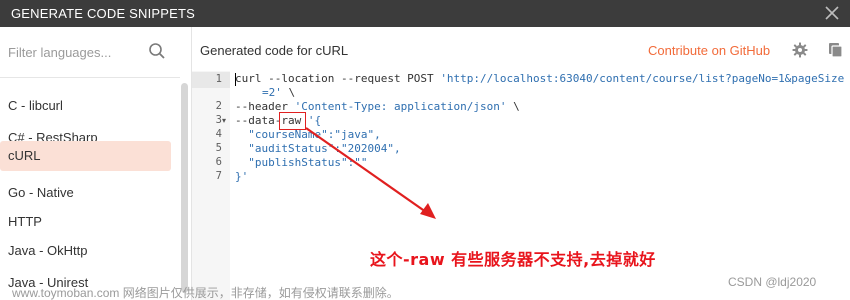 The image size is (850, 300). What do you see at coordinates (218, 148) in the screenshot?
I see `line-number: 5` at bounding box center [218, 148].